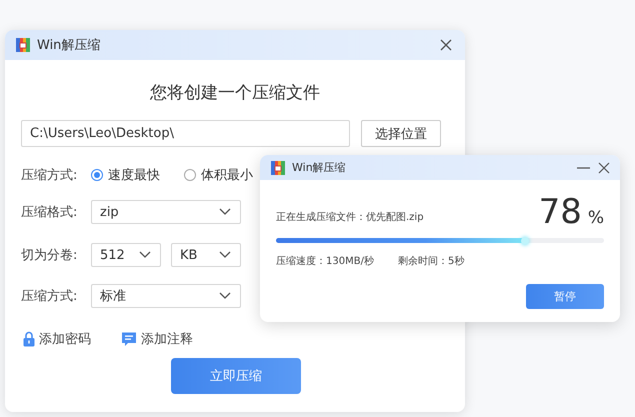  I want to click on dropdown: 512, so click(126, 255).